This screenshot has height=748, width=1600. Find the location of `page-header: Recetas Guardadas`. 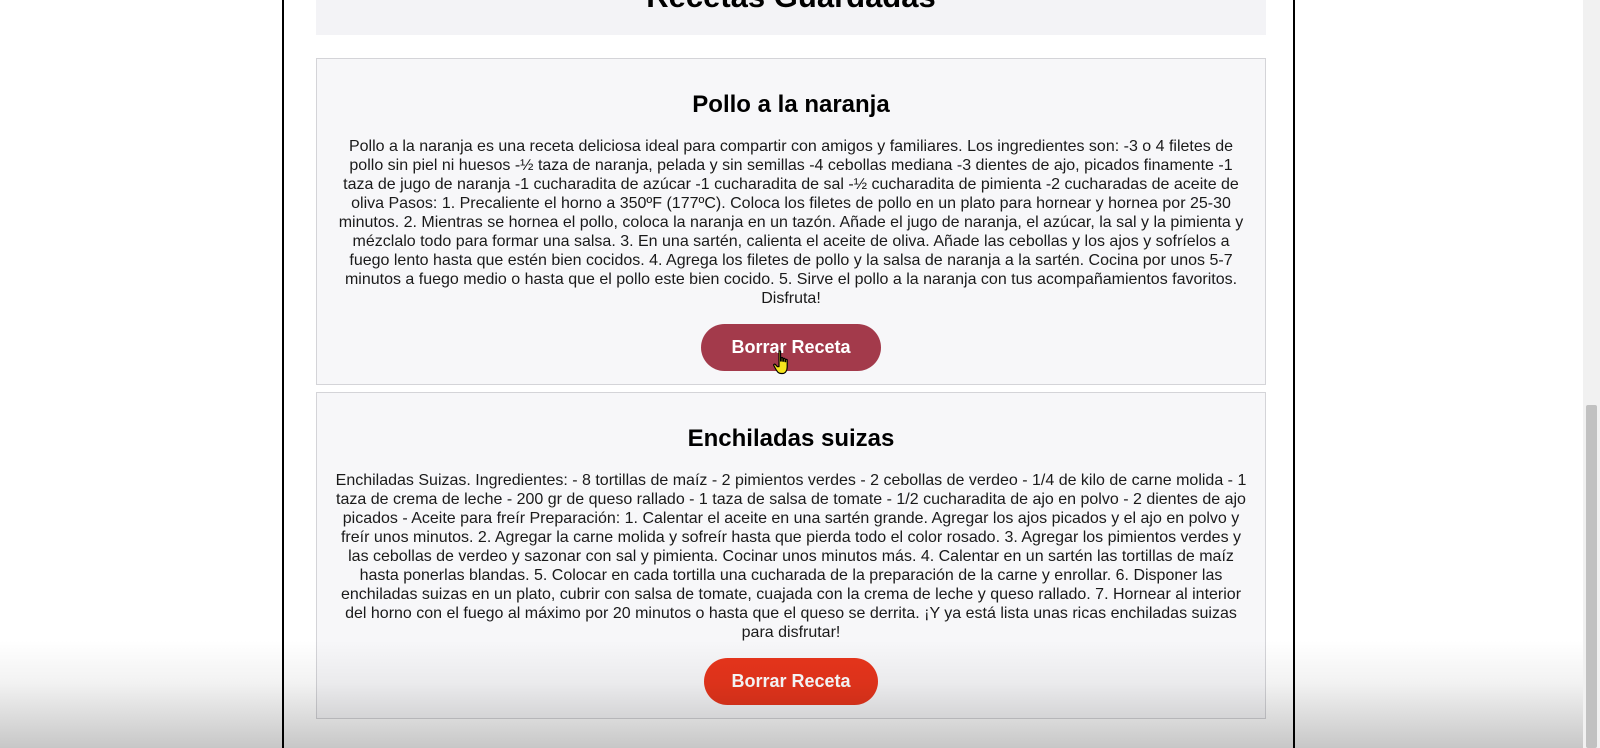

page-header: Recetas Guardadas is located at coordinates (791, 17).